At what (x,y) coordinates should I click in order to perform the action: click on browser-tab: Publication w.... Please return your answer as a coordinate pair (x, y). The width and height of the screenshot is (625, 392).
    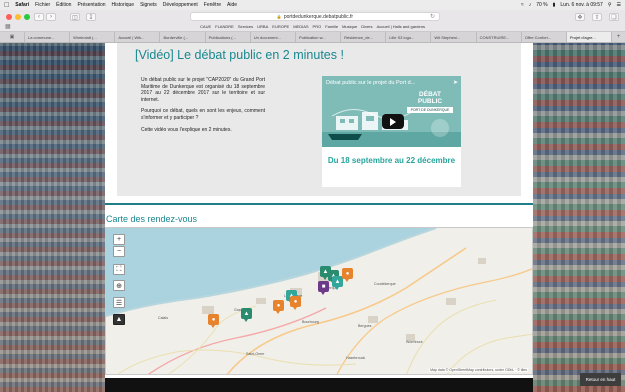
    Looking at the image, I should click on (317, 37).